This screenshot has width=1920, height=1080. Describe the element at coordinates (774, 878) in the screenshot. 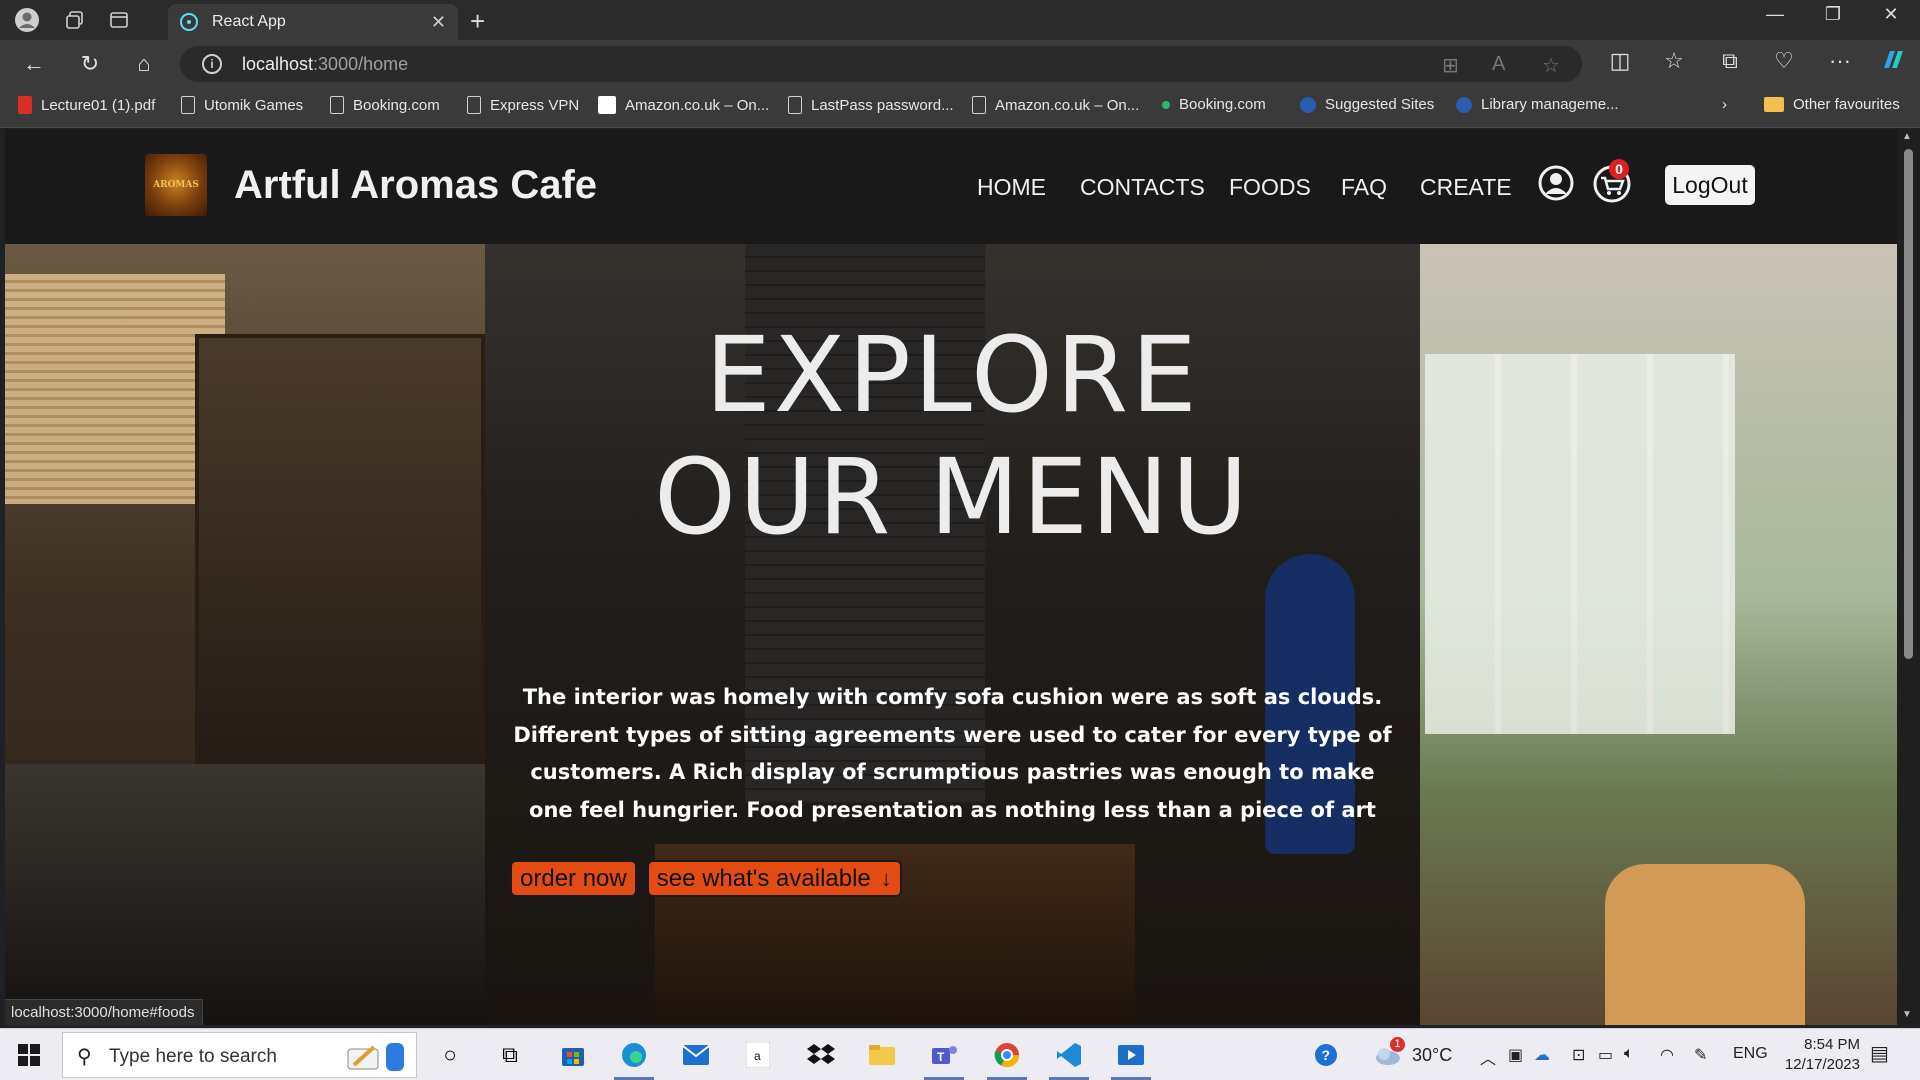

I see `see-available-button: see what's available ↓` at that location.